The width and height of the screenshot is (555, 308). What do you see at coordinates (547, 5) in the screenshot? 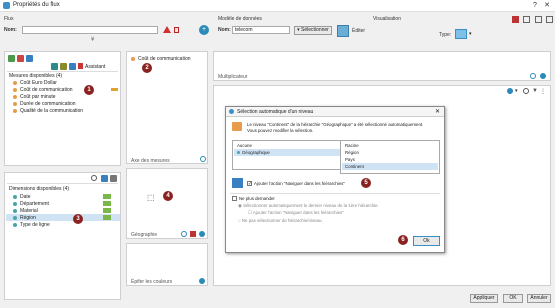
I see `close-button: ✕` at bounding box center [547, 5].